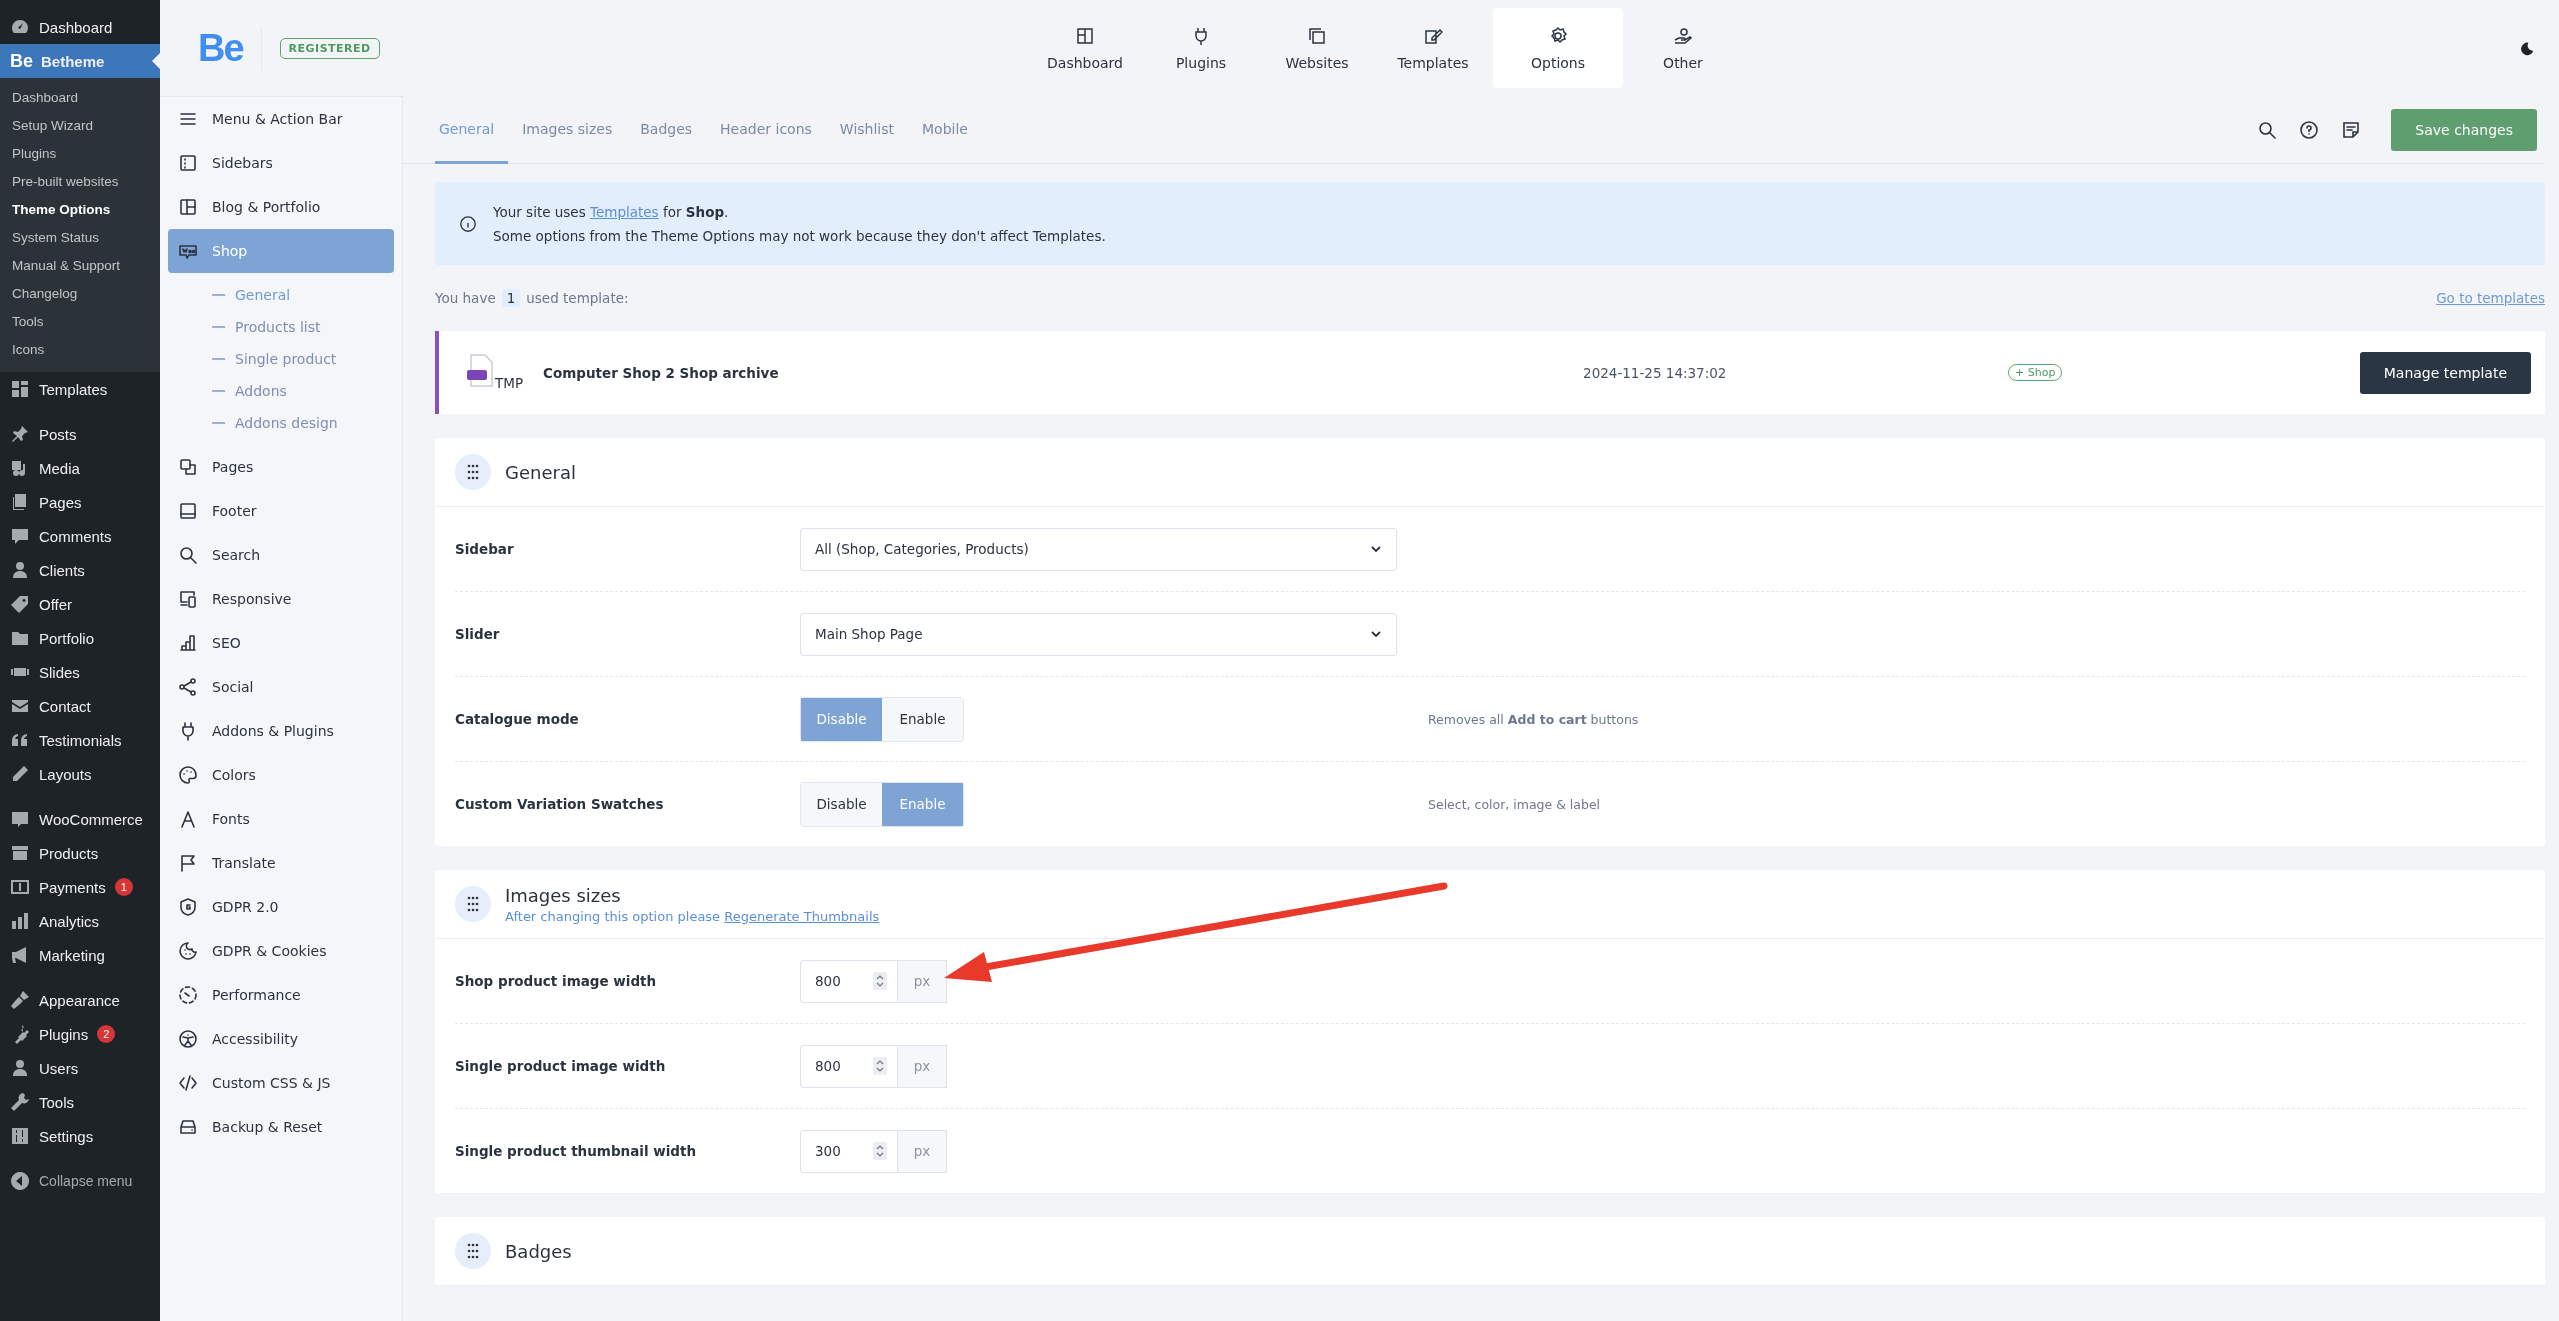  Describe the element at coordinates (80, 887) in the screenshot. I see `admin-menu-item: Payments 1` at that location.